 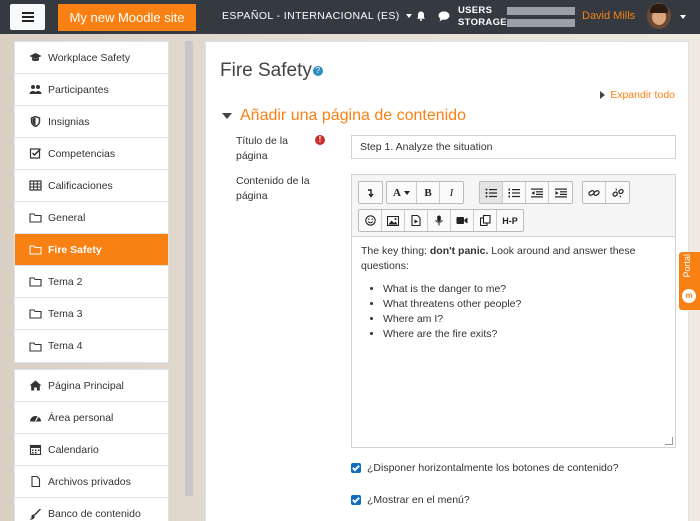 I want to click on calendar-icon, so click(x=35, y=449).